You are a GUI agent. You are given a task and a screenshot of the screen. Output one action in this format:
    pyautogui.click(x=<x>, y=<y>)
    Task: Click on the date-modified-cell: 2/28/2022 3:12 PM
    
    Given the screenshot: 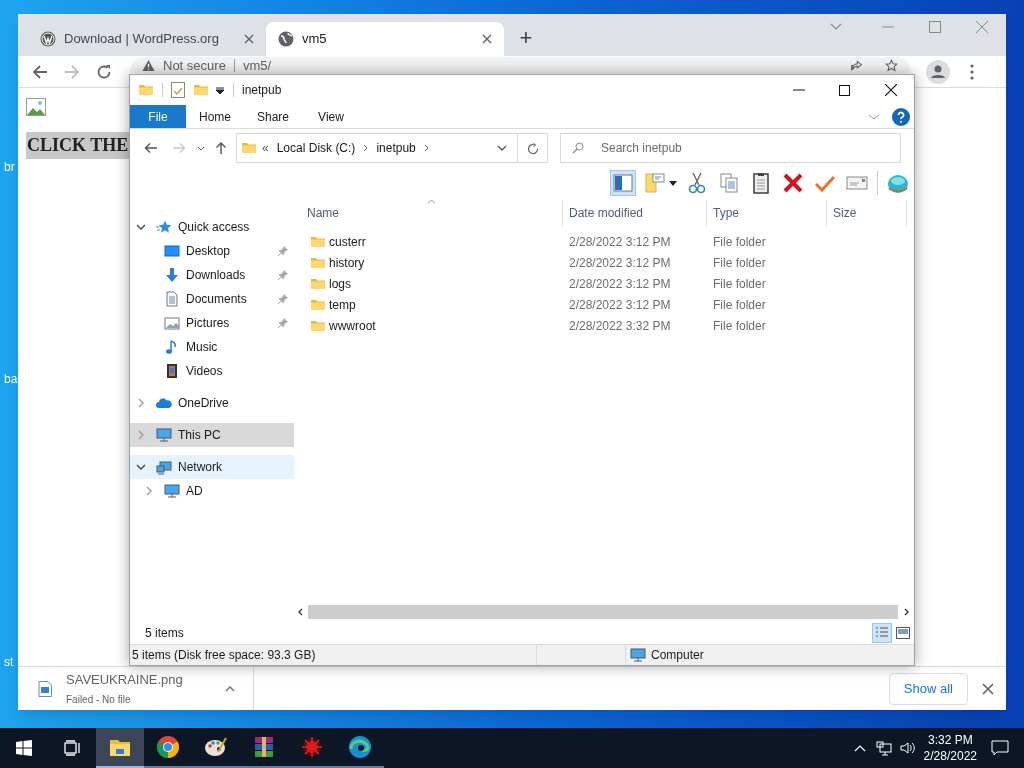 What is the action you would take?
    pyautogui.click(x=620, y=262)
    